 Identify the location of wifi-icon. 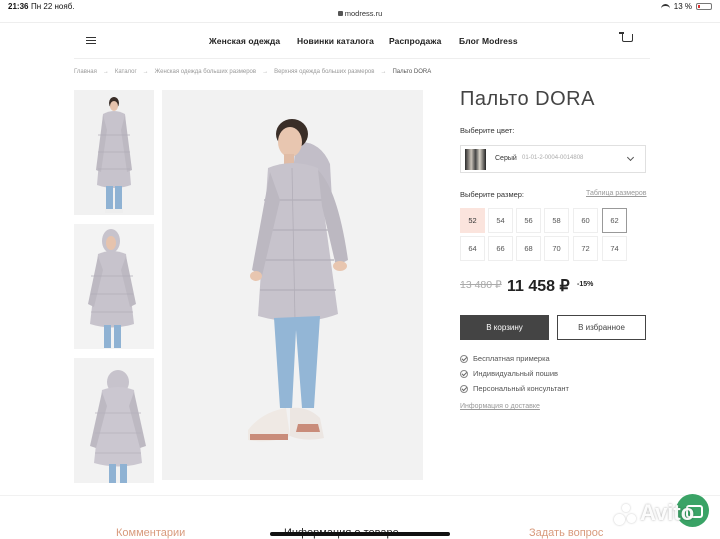
(665, 6).